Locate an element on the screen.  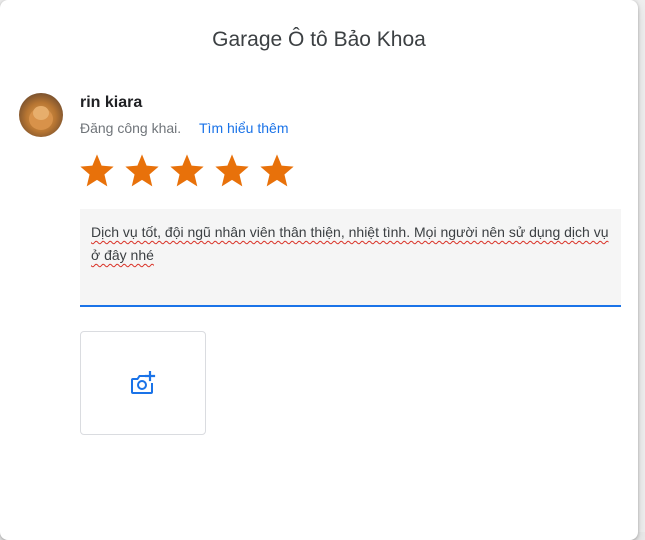
add-photo-button is located at coordinates (143, 383).